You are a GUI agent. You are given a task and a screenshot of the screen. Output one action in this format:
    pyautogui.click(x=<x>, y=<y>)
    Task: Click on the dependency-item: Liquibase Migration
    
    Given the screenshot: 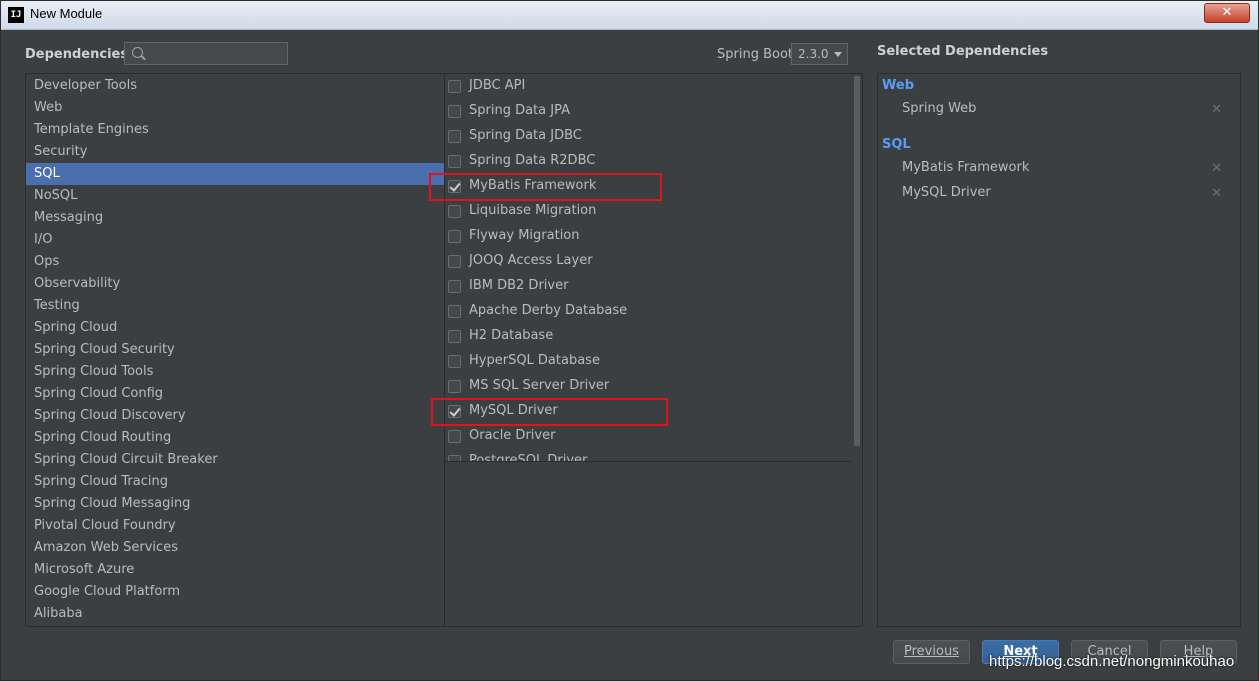 What is the action you would take?
    pyautogui.click(x=648, y=212)
    